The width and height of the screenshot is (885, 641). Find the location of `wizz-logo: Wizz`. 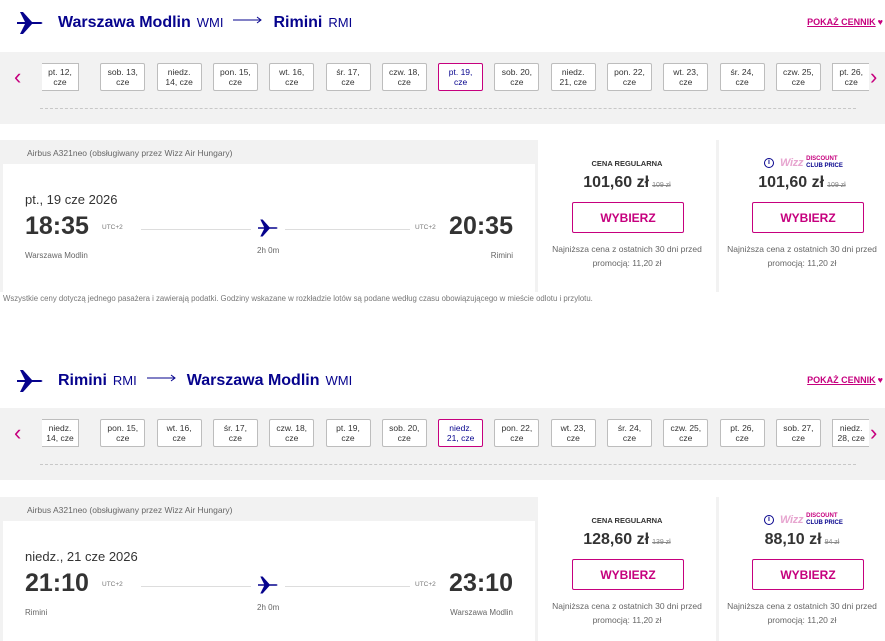

wizz-logo: Wizz is located at coordinates (792, 520).